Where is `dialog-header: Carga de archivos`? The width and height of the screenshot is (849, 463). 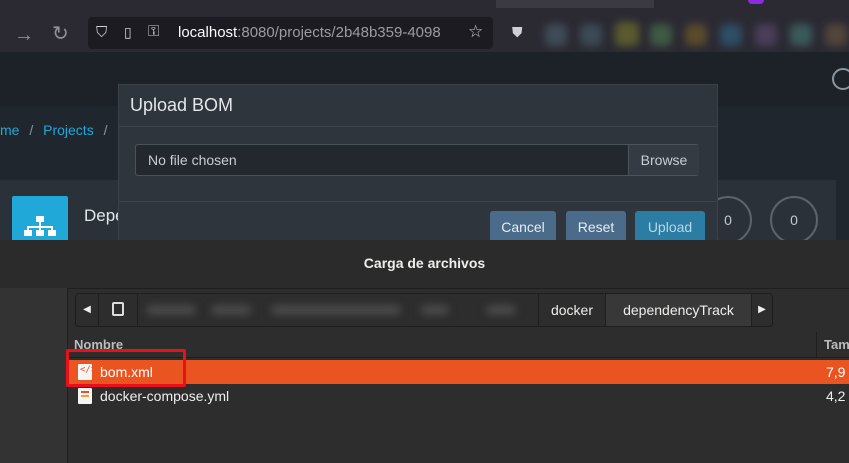 dialog-header: Carga de archivos is located at coordinates (424, 264).